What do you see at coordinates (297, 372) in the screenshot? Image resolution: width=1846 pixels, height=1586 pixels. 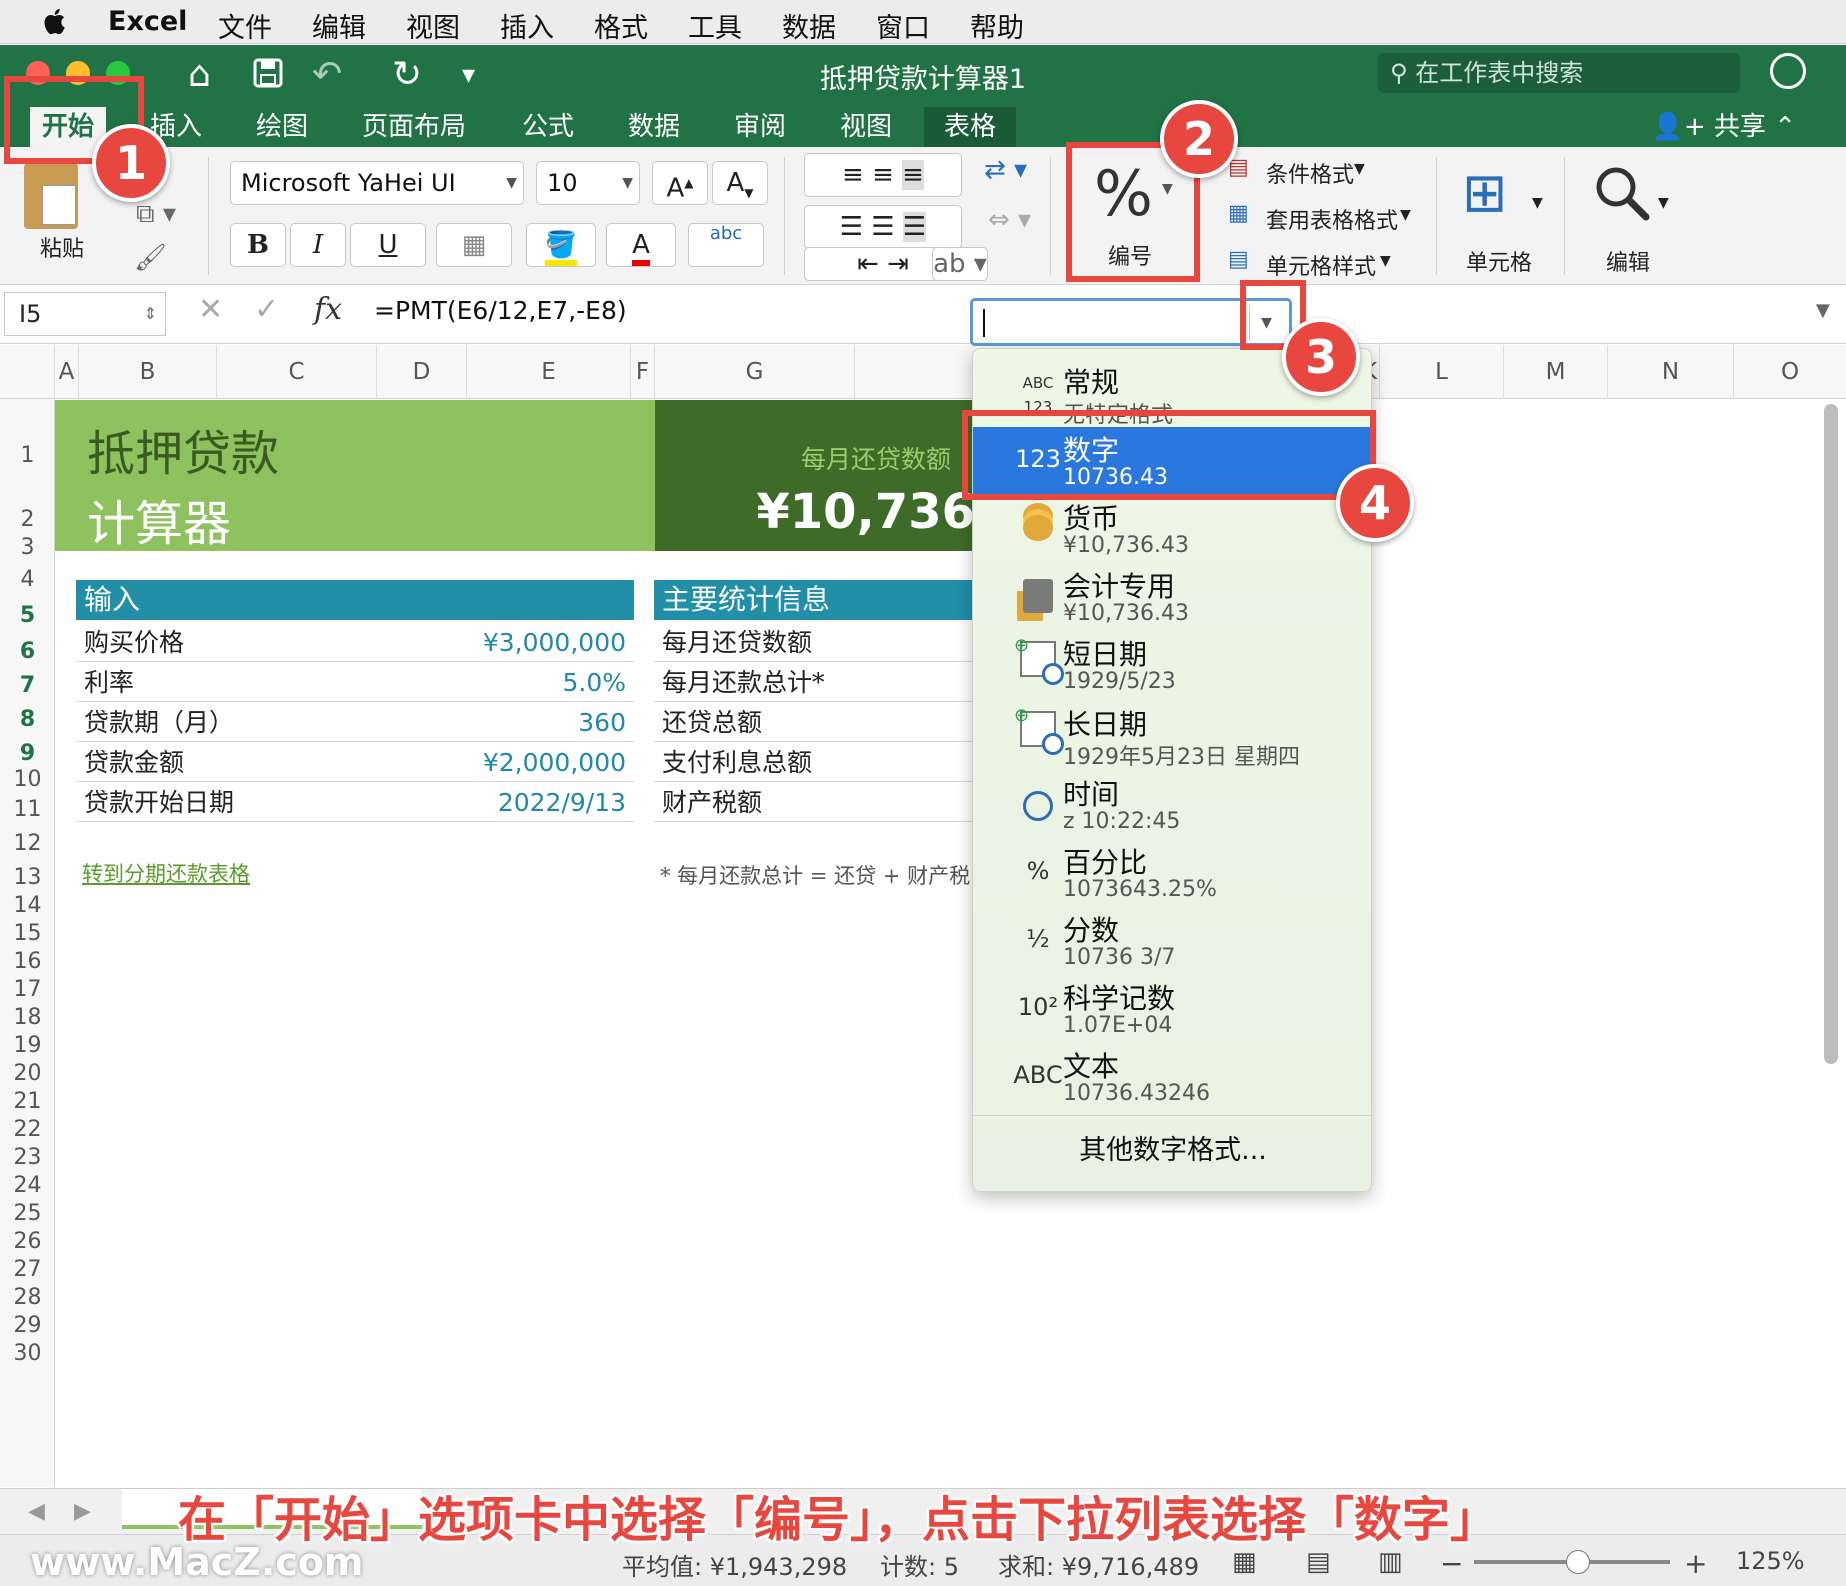 I see `column-header-c: C` at bounding box center [297, 372].